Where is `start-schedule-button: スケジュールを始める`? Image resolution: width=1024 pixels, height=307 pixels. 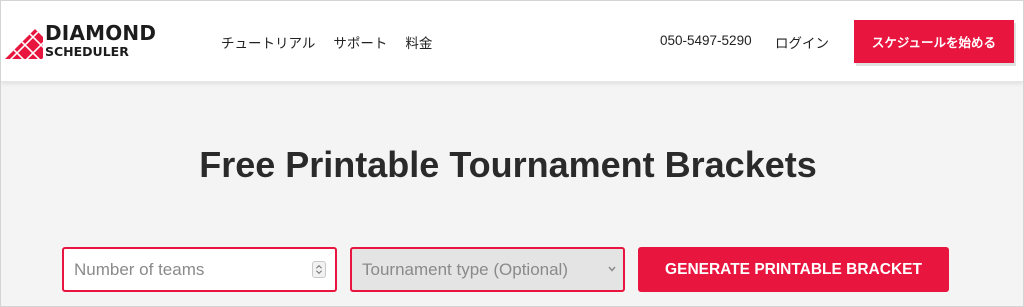
start-schedule-button: スケジュールを始める is located at coordinates (934, 41).